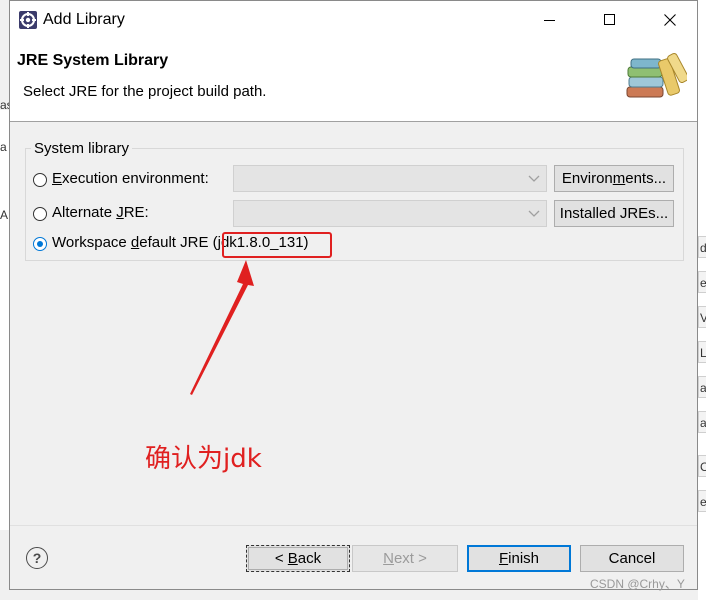  Describe the element at coordinates (93, 60) in the screenshot. I see `page-title: JRE System Library` at that location.